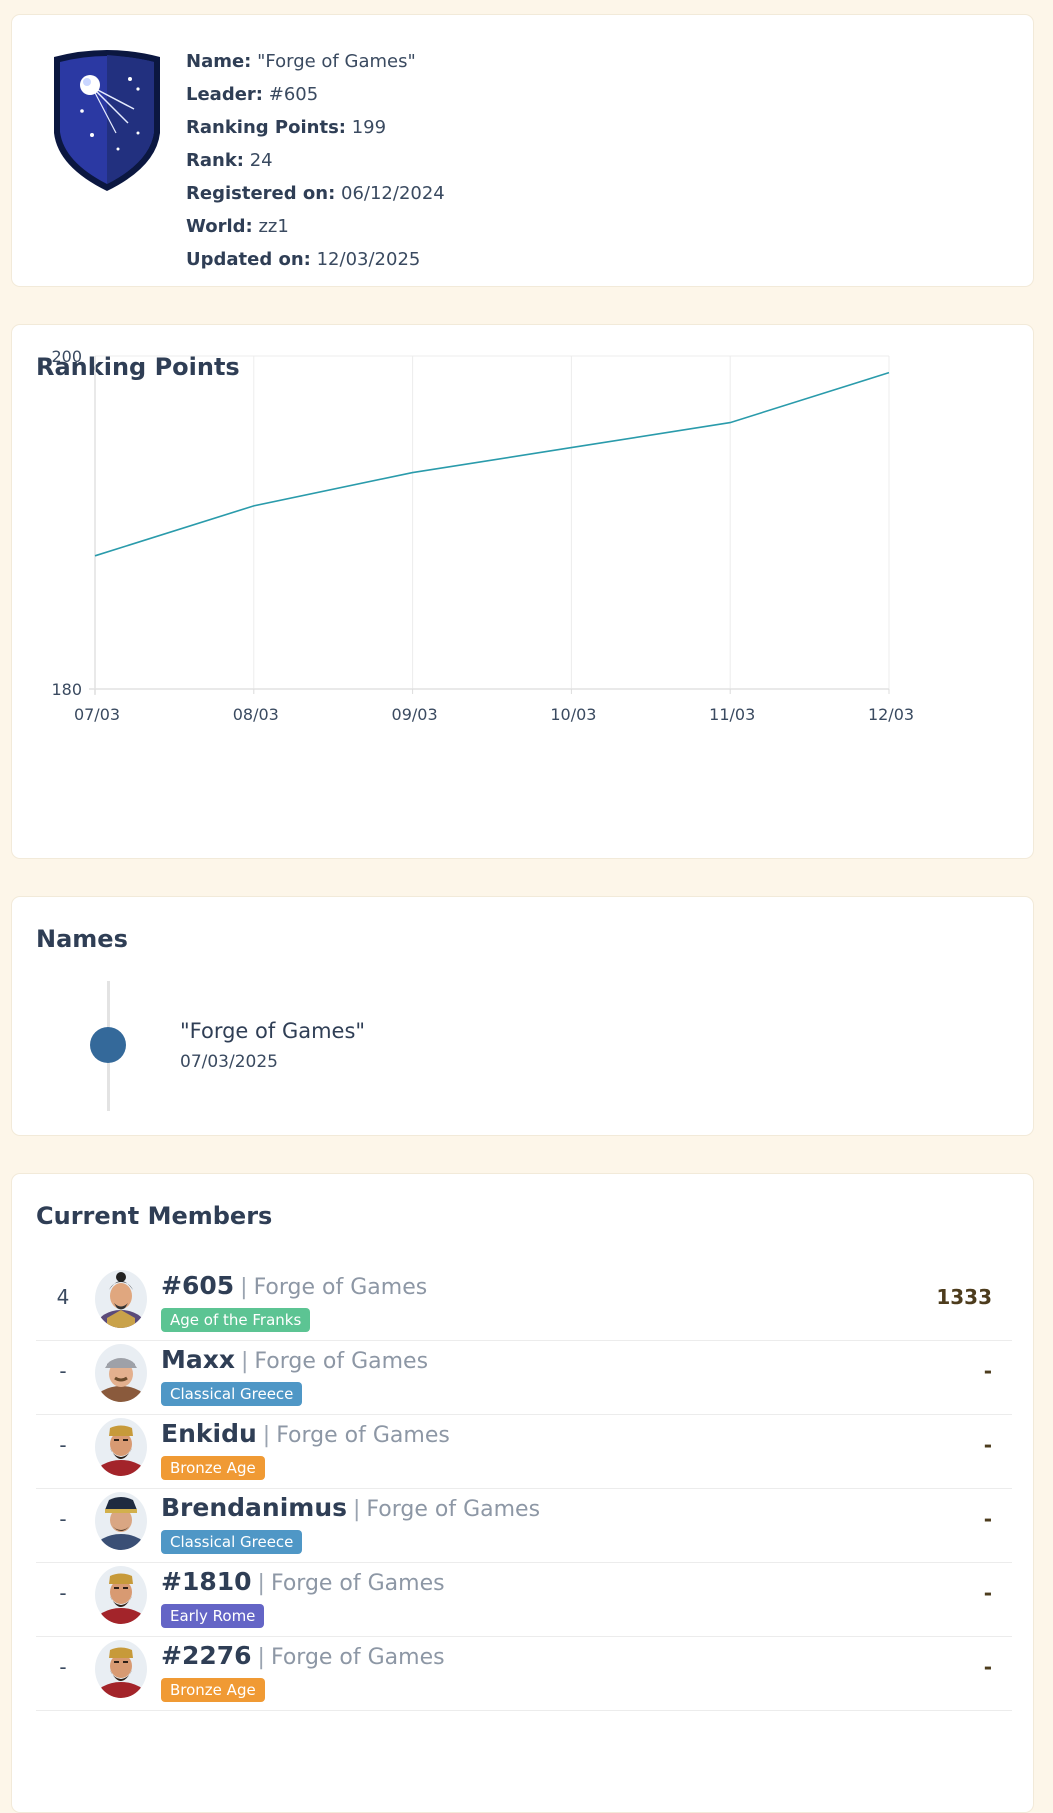  I want to click on member-name-line: #1810|Forge of Games, so click(303, 1581).